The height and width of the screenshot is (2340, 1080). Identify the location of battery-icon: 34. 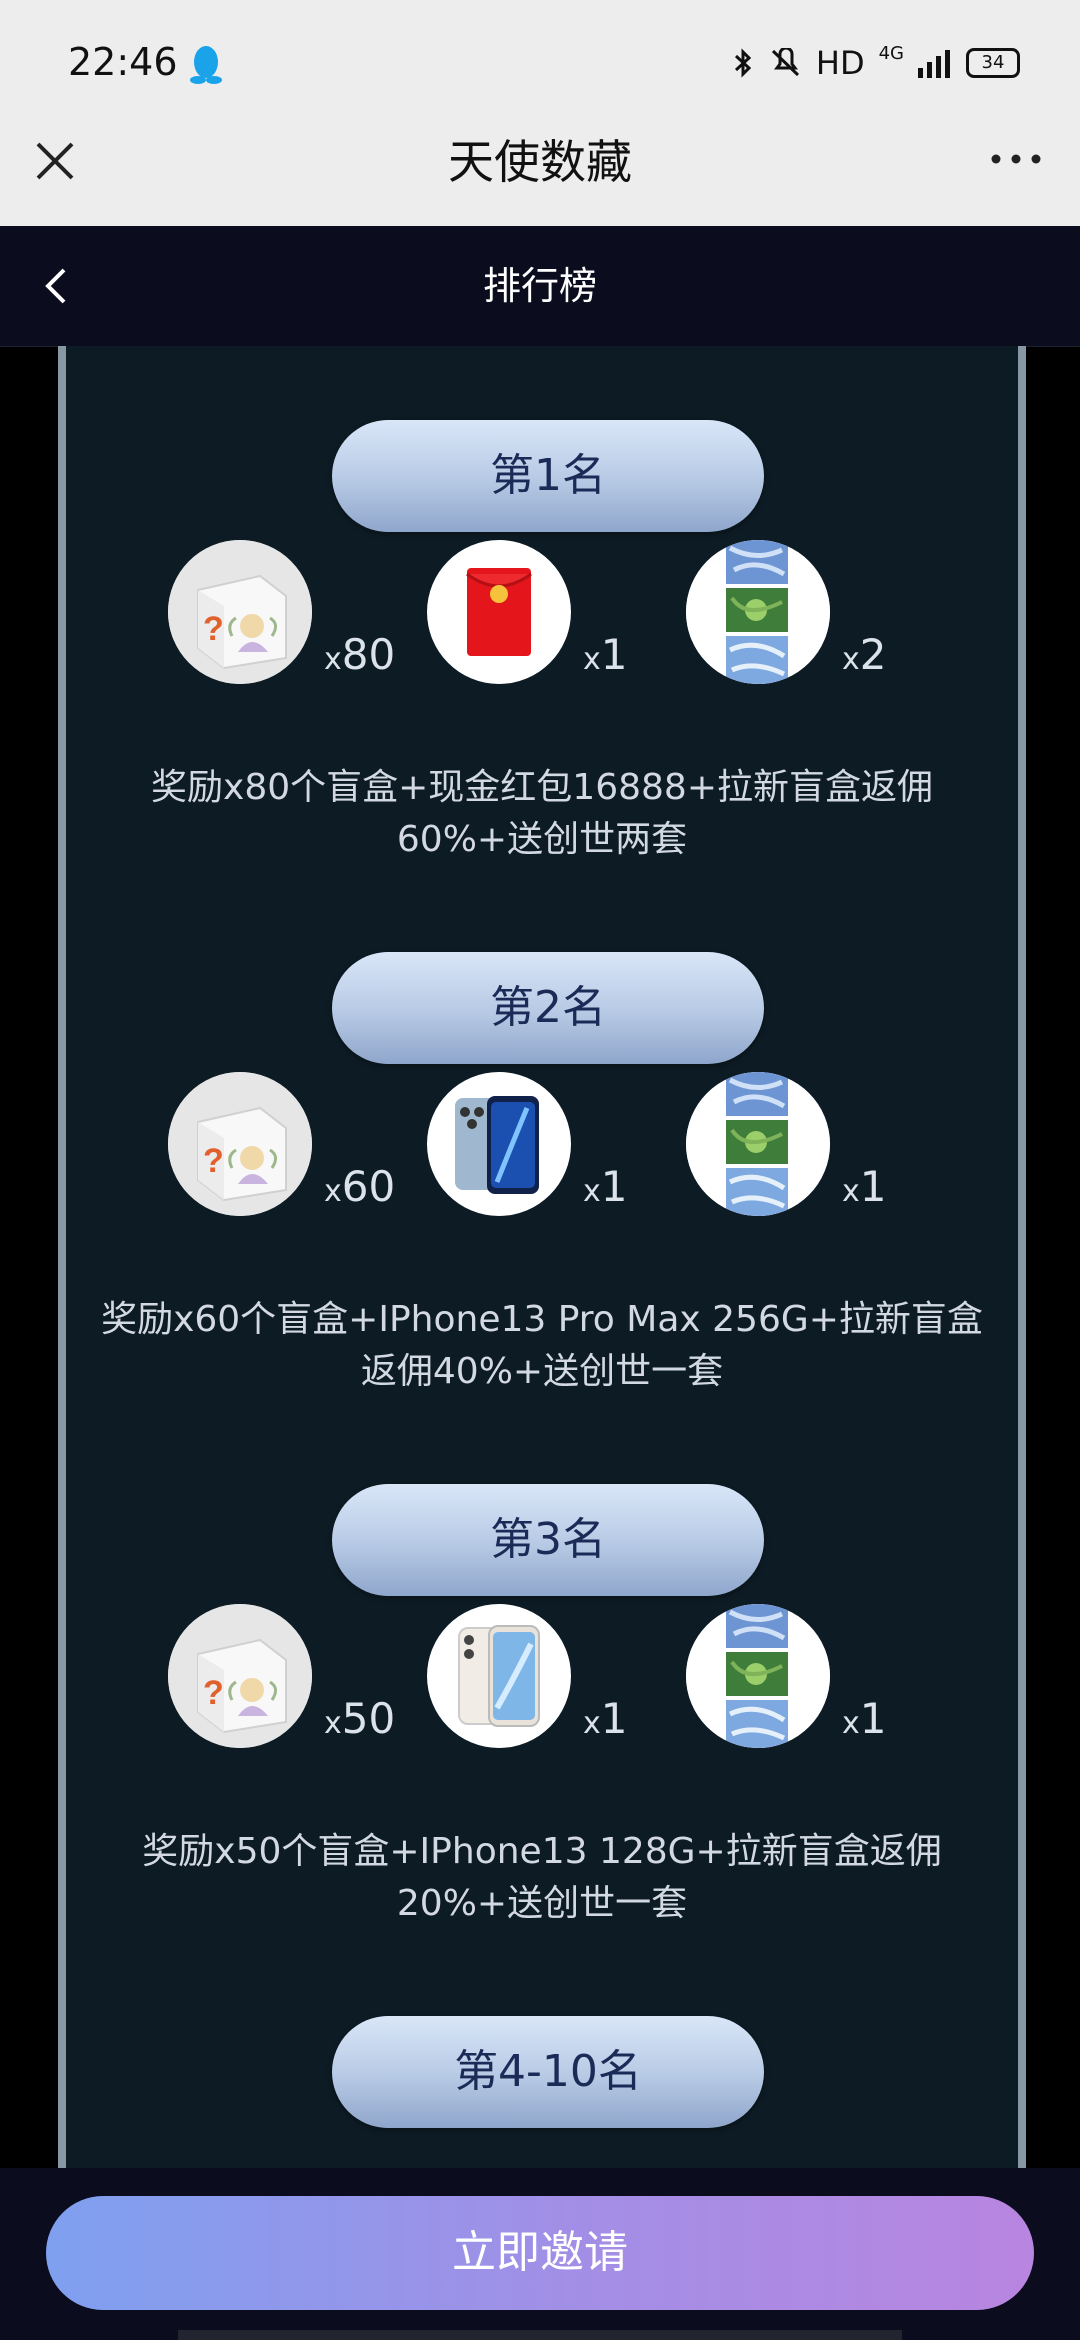
(993, 63).